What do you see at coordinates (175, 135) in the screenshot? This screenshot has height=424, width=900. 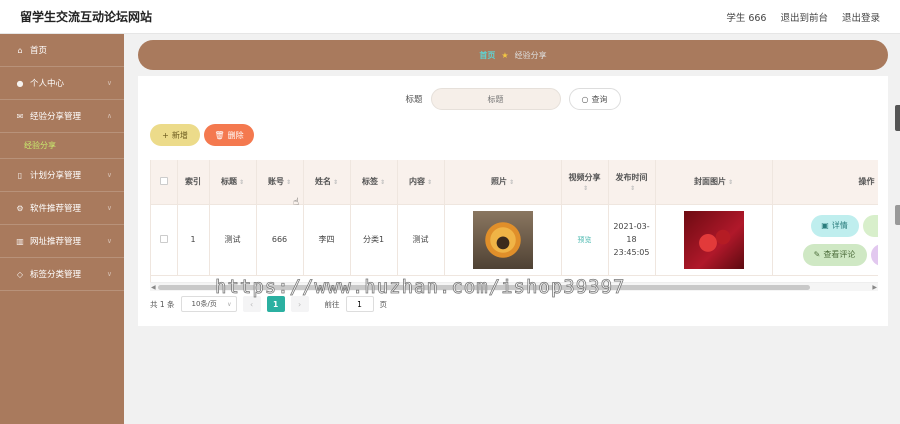 I see `add-button: + 新增` at bounding box center [175, 135].